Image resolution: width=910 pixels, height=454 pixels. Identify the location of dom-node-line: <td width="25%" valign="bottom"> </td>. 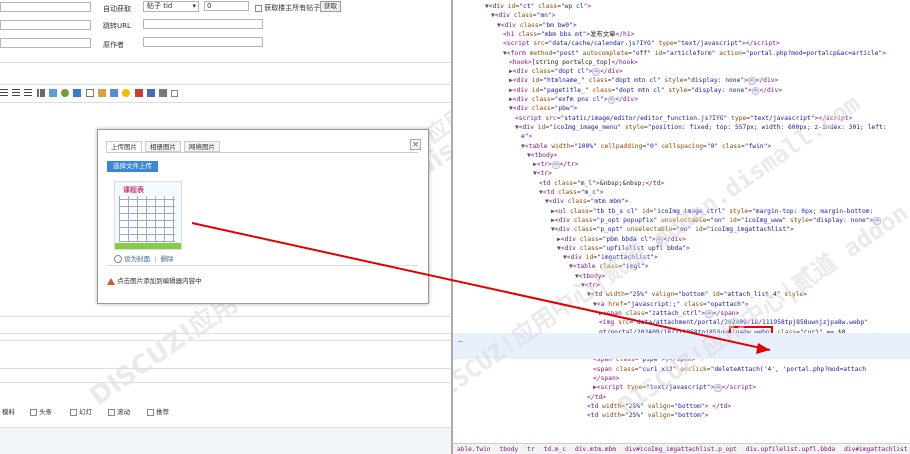
(659, 406).